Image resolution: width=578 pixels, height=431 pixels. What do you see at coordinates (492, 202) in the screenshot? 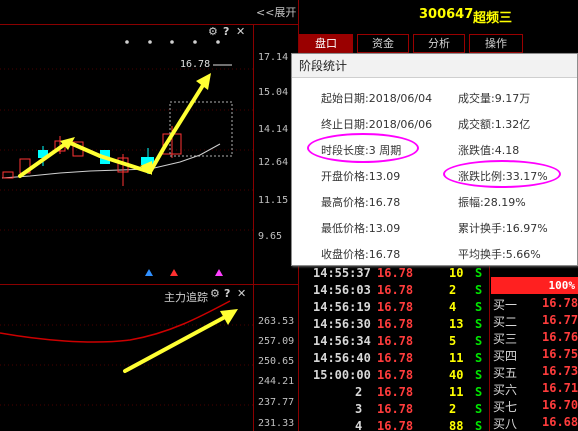
I see `stat-amplitude: 振幅:28.19%` at bounding box center [492, 202].